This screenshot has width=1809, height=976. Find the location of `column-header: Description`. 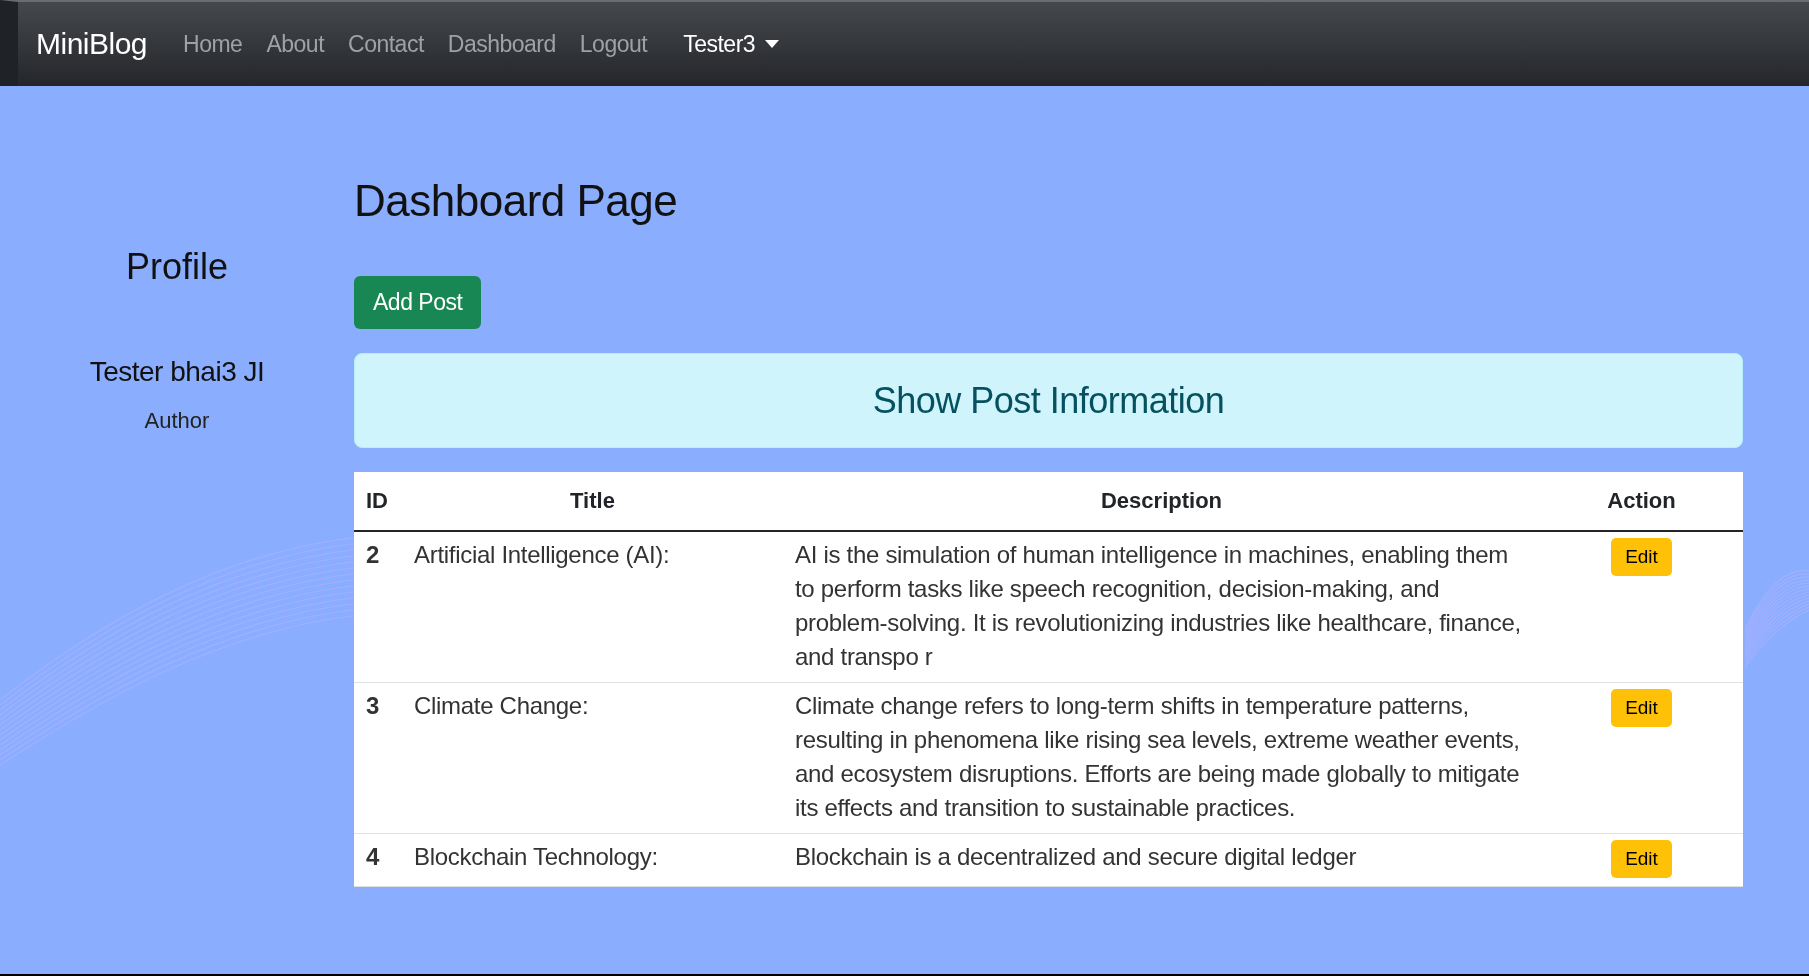

column-header: Description is located at coordinates (1161, 501).